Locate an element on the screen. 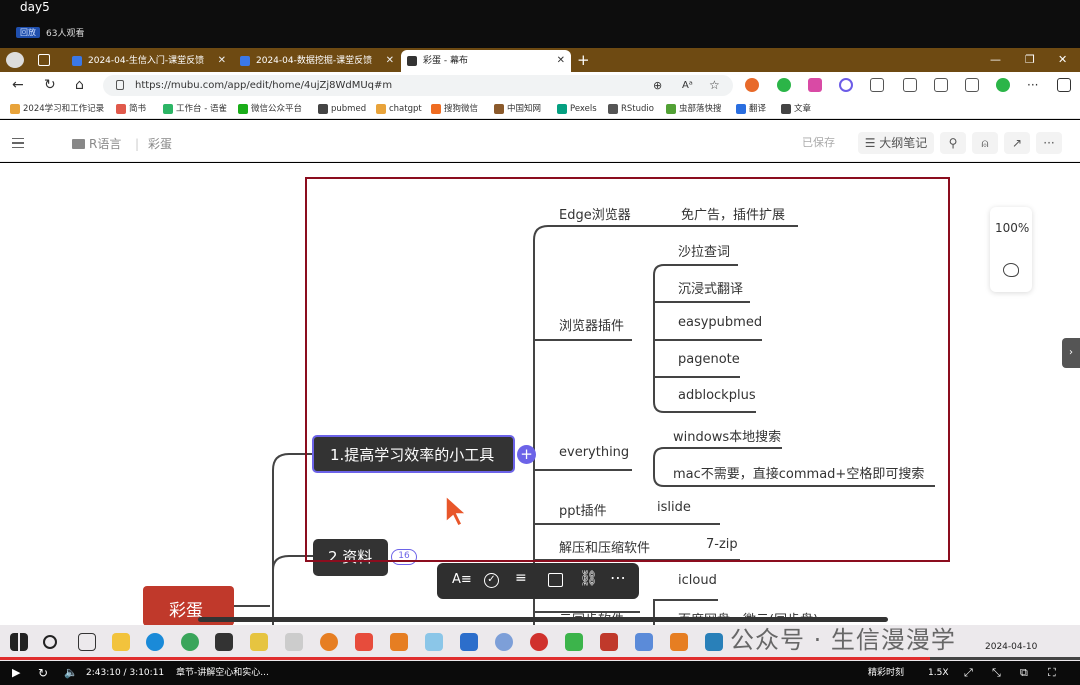  new-tab-button: + is located at coordinates (583, 60).